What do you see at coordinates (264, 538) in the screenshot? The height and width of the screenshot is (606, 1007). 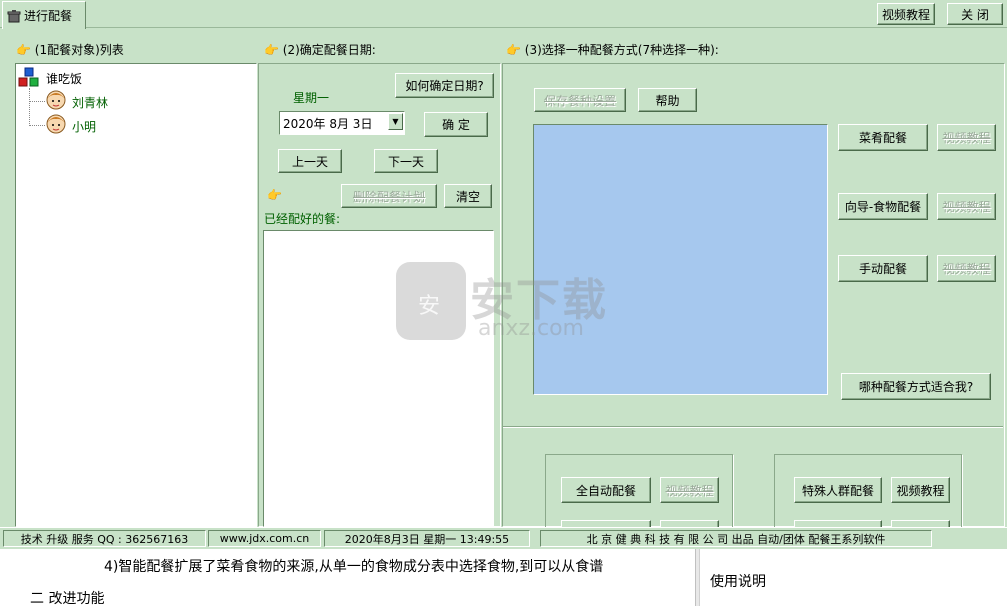 I see `status-website: www.jdx.com.cn` at bounding box center [264, 538].